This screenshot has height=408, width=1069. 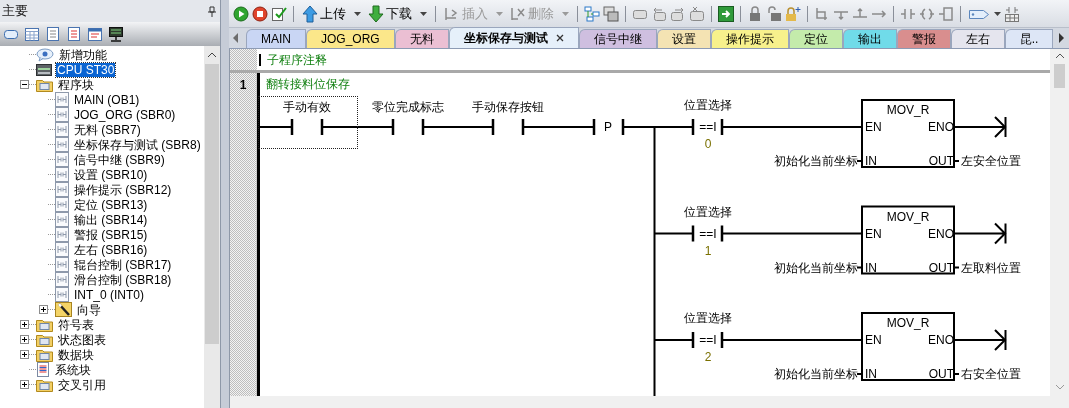 I want to click on function-box-icon, so click(x=946, y=13).